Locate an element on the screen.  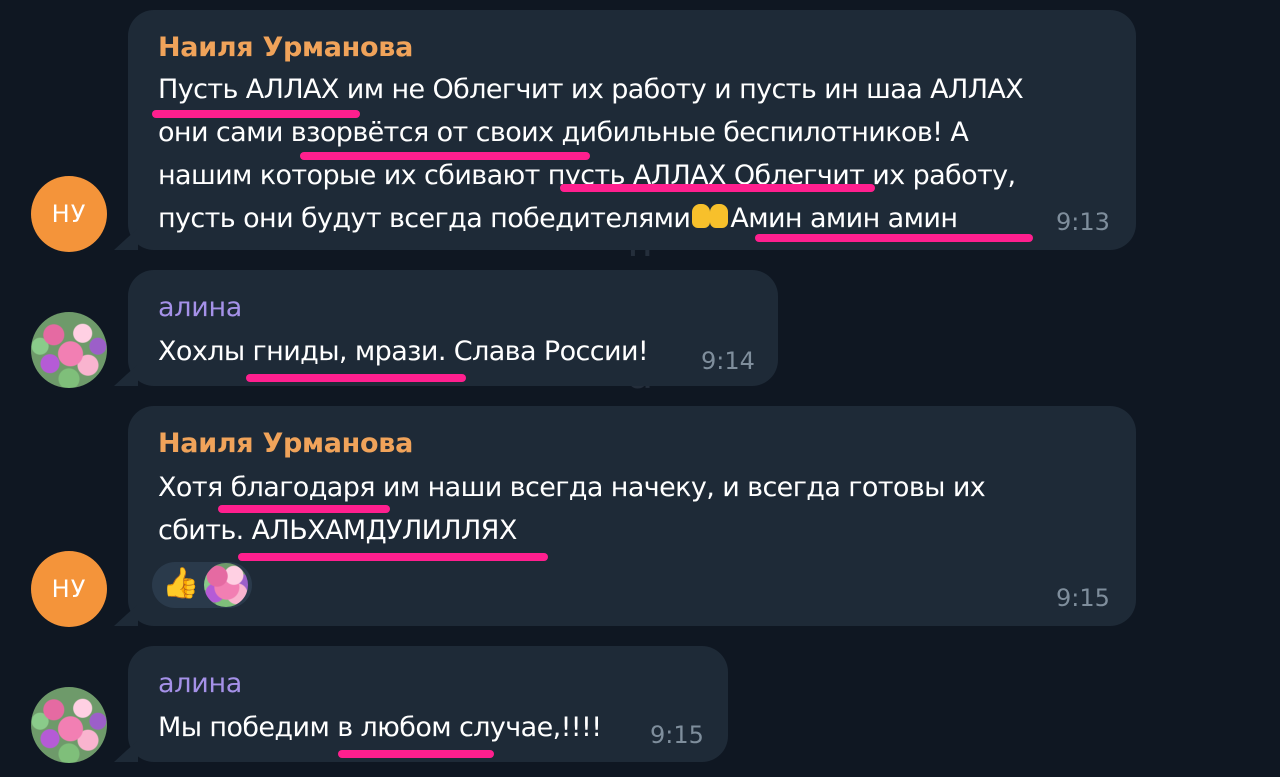
message-time: 9:14 is located at coordinates (728, 361).